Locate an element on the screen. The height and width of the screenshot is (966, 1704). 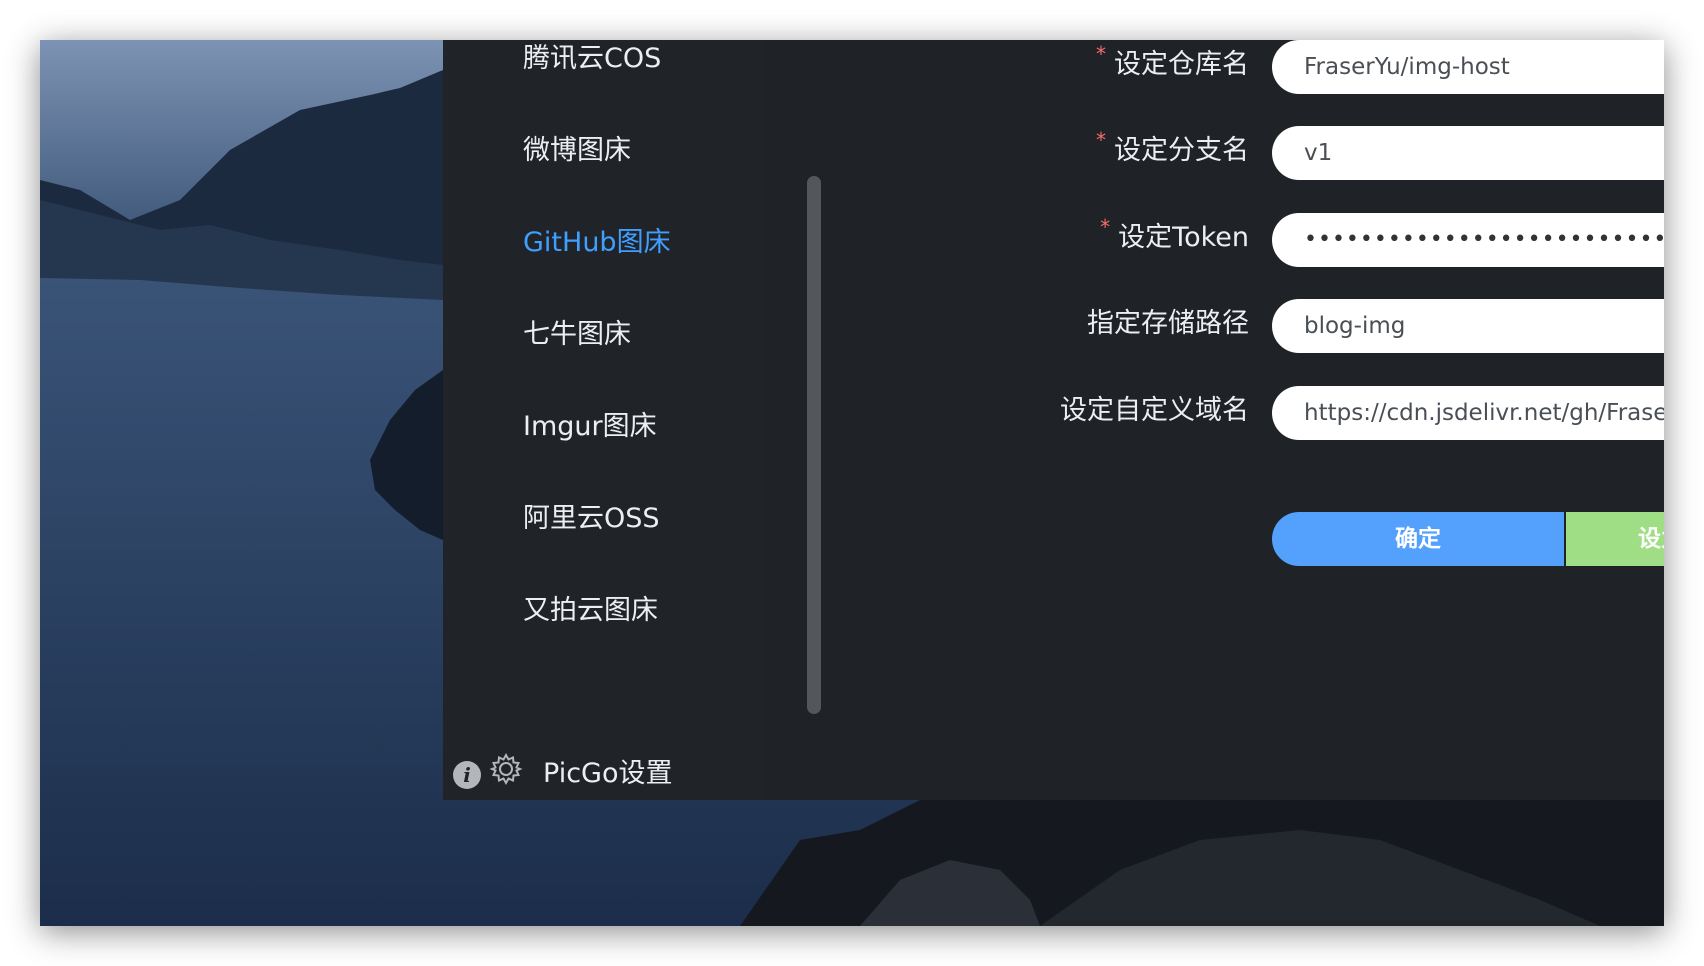
branch-input: v1 is located at coordinates (1468, 153).